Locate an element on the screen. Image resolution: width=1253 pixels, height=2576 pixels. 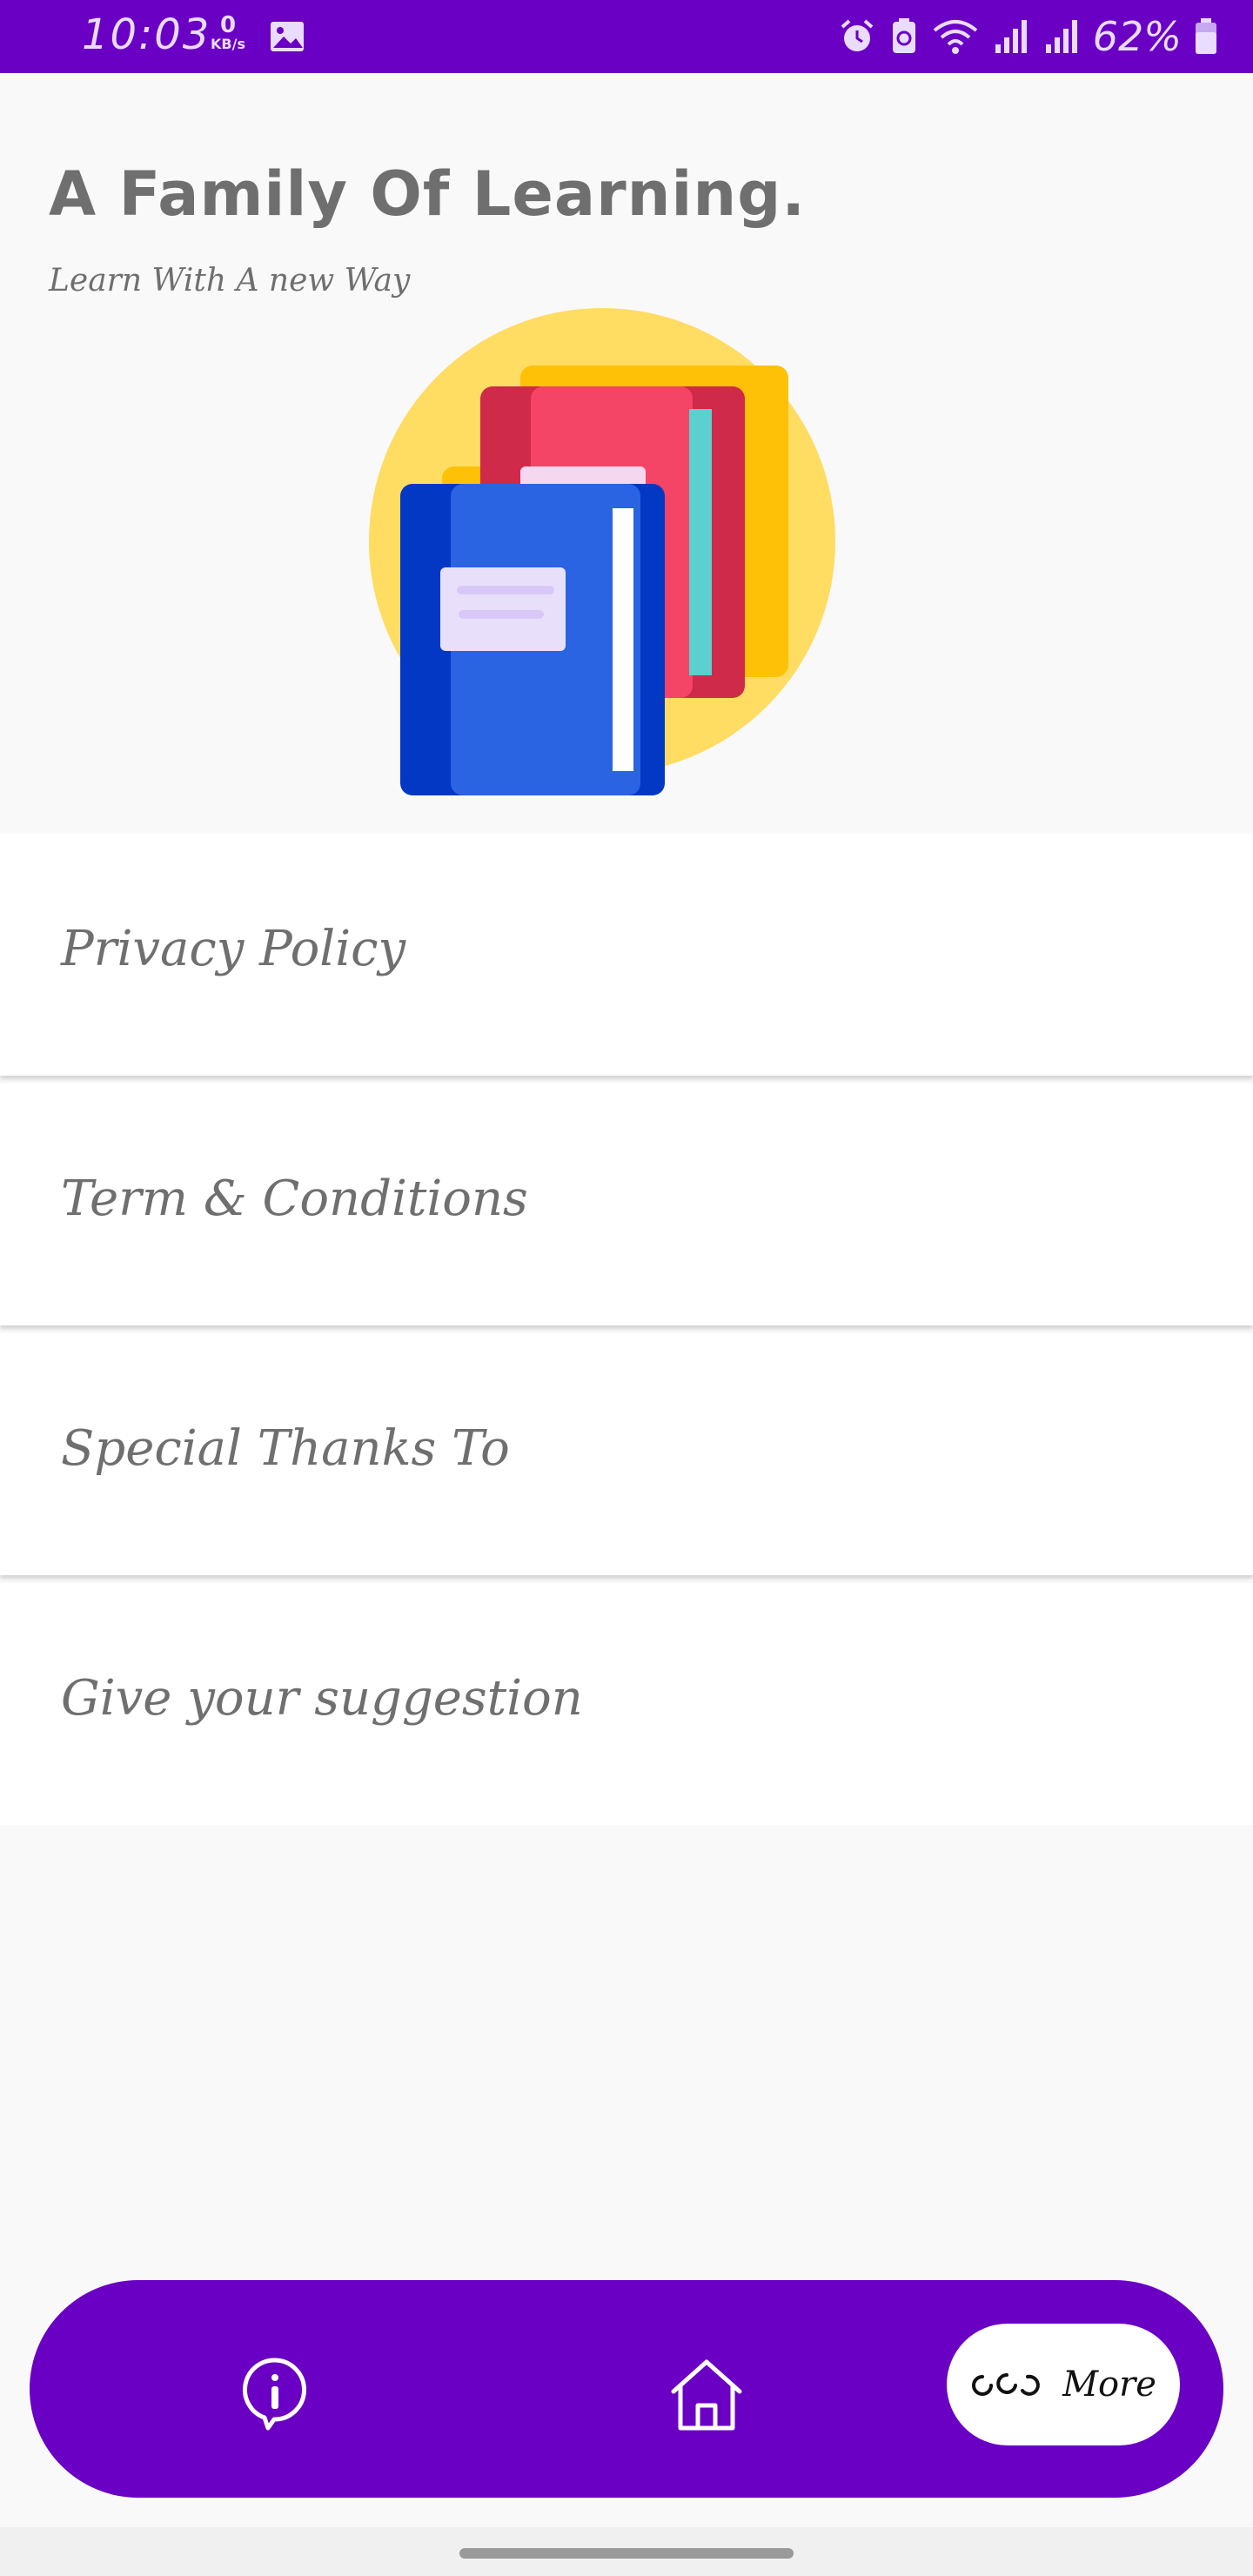
menu-item-terms-conditions: Term & Conditions is located at coordinates (626, 1204).